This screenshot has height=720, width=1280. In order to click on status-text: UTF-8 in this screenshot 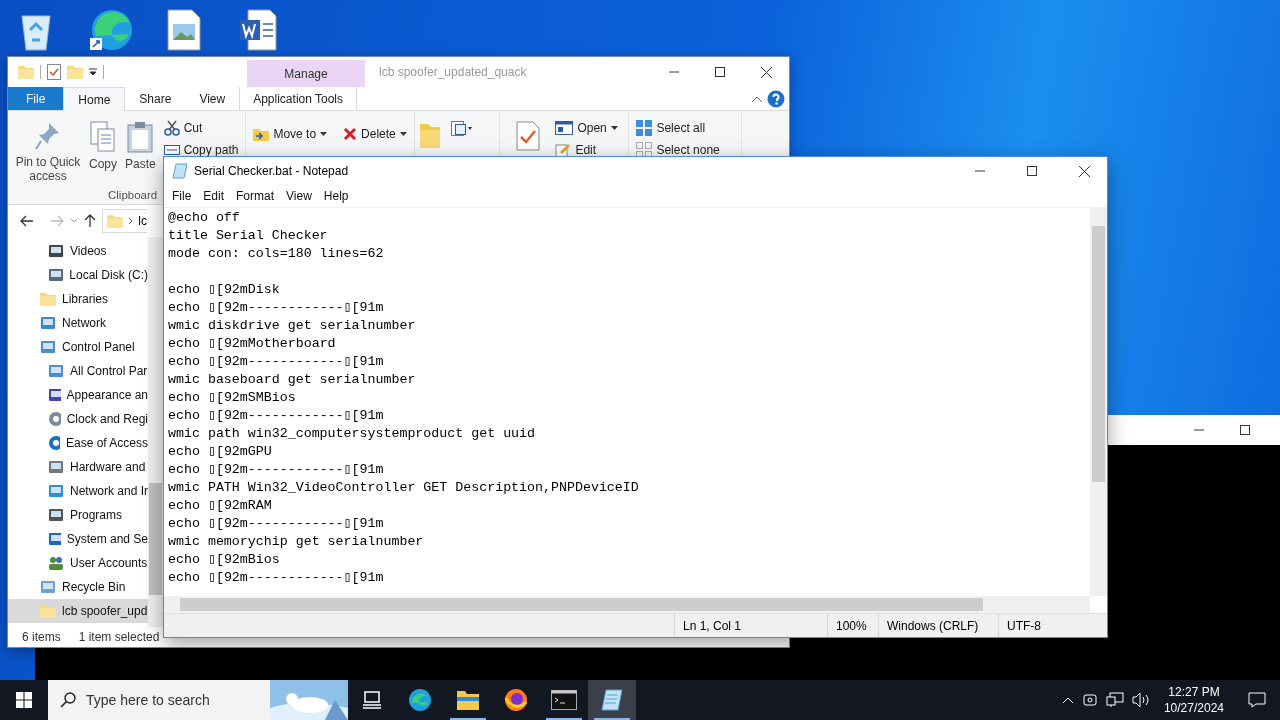, I will do `click(1052, 625)`.